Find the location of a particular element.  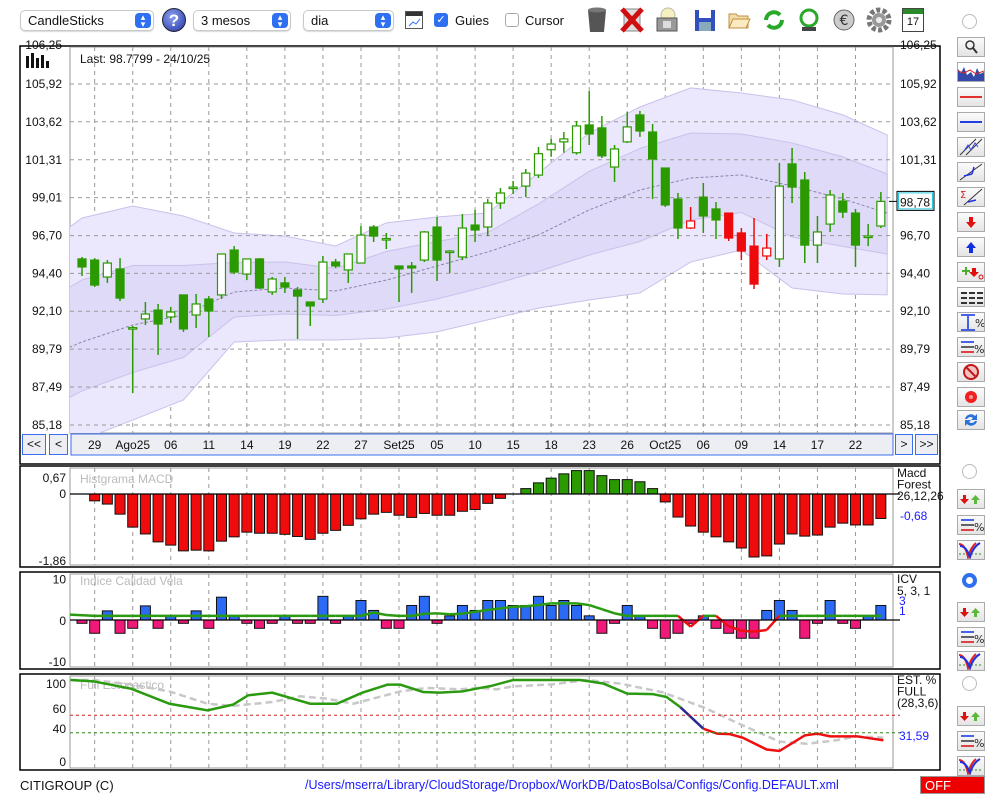

nav-last-button: >> is located at coordinates (926, 444).